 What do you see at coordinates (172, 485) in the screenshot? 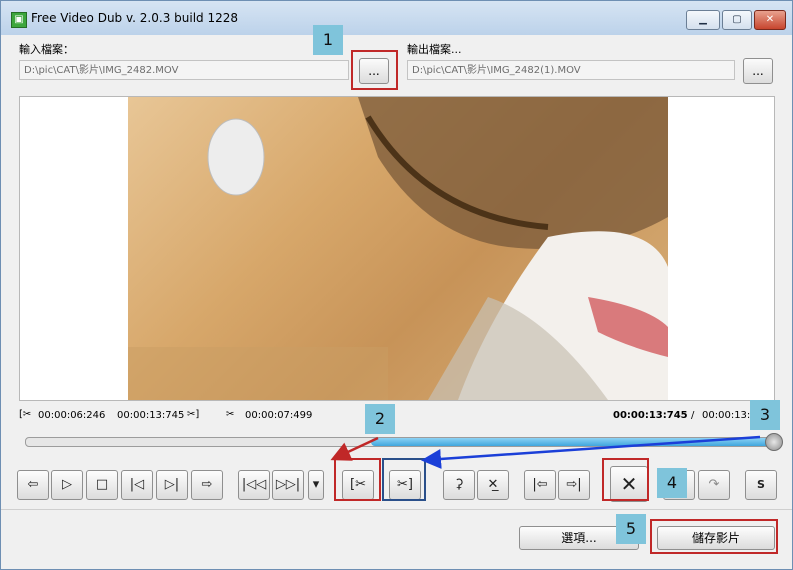
I see `next-keyframe-button: ▷|` at bounding box center [172, 485].